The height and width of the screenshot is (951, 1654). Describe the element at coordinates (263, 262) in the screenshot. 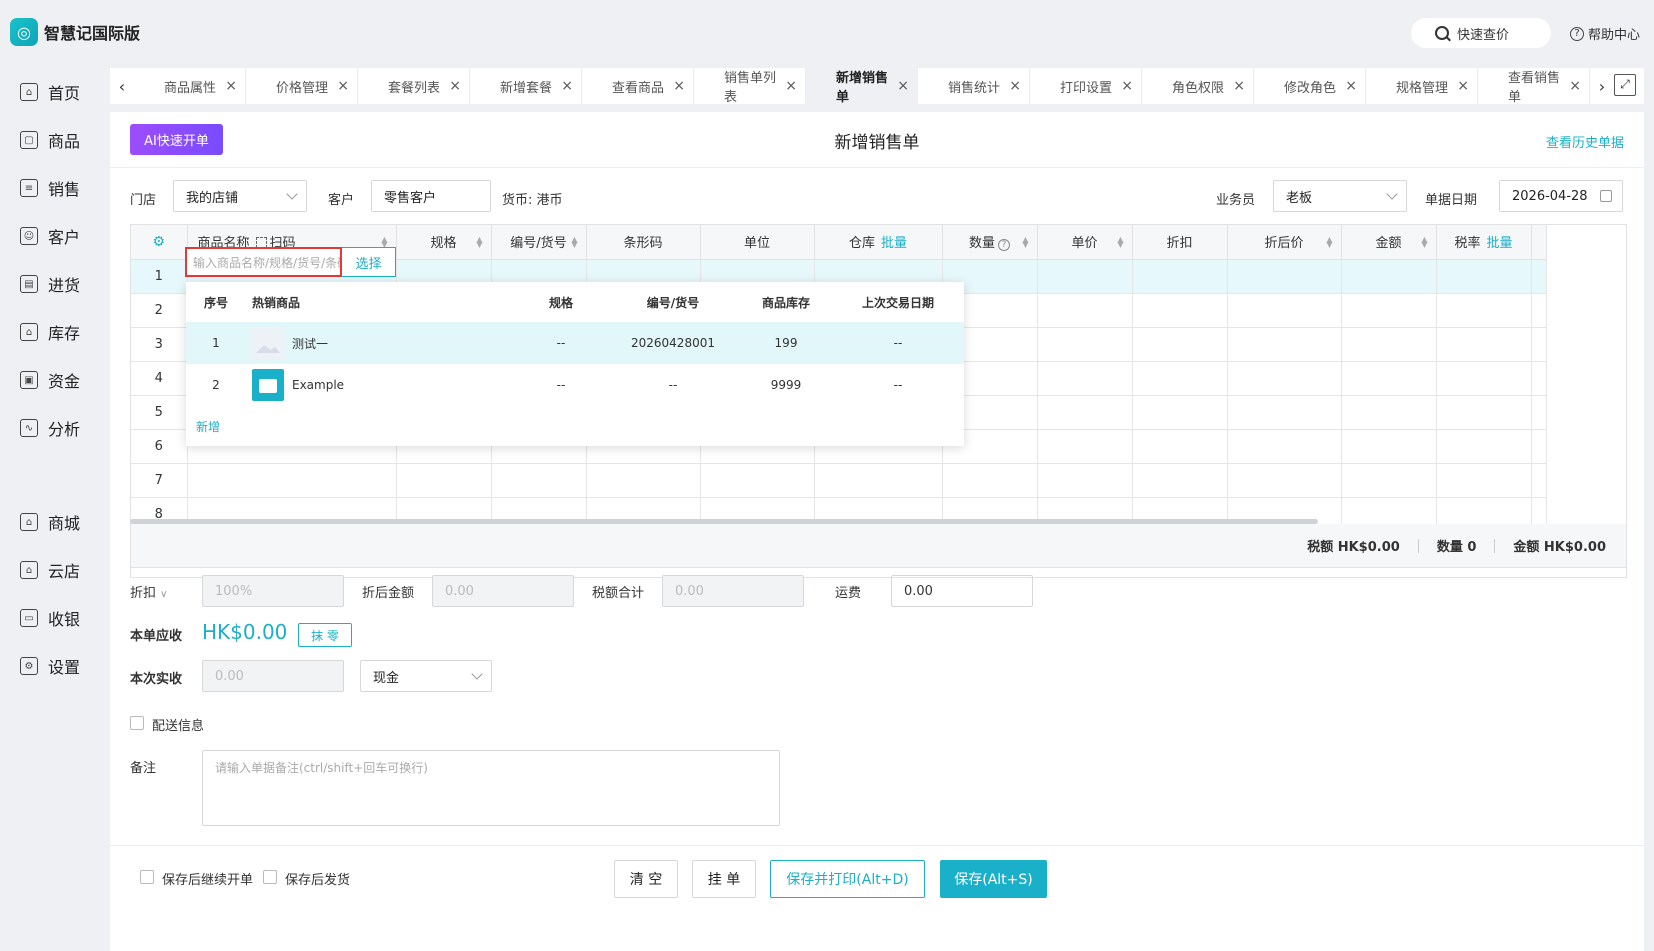

I see `product-search-input: 输入商品名称/规格/货号/条码` at that location.